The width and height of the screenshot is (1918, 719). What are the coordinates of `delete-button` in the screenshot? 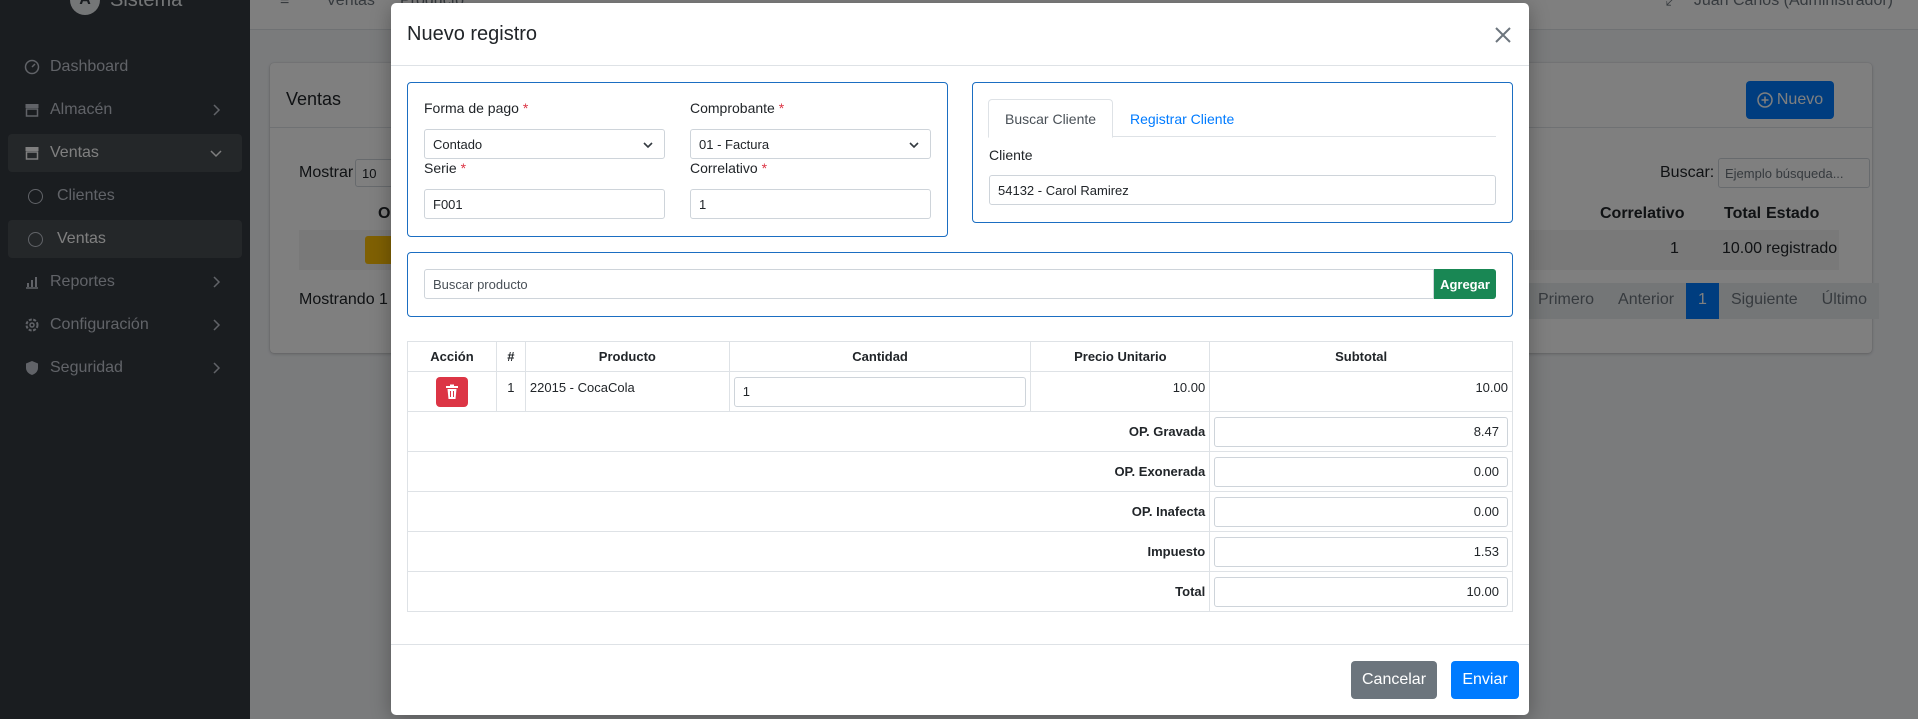 It's located at (451, 391).